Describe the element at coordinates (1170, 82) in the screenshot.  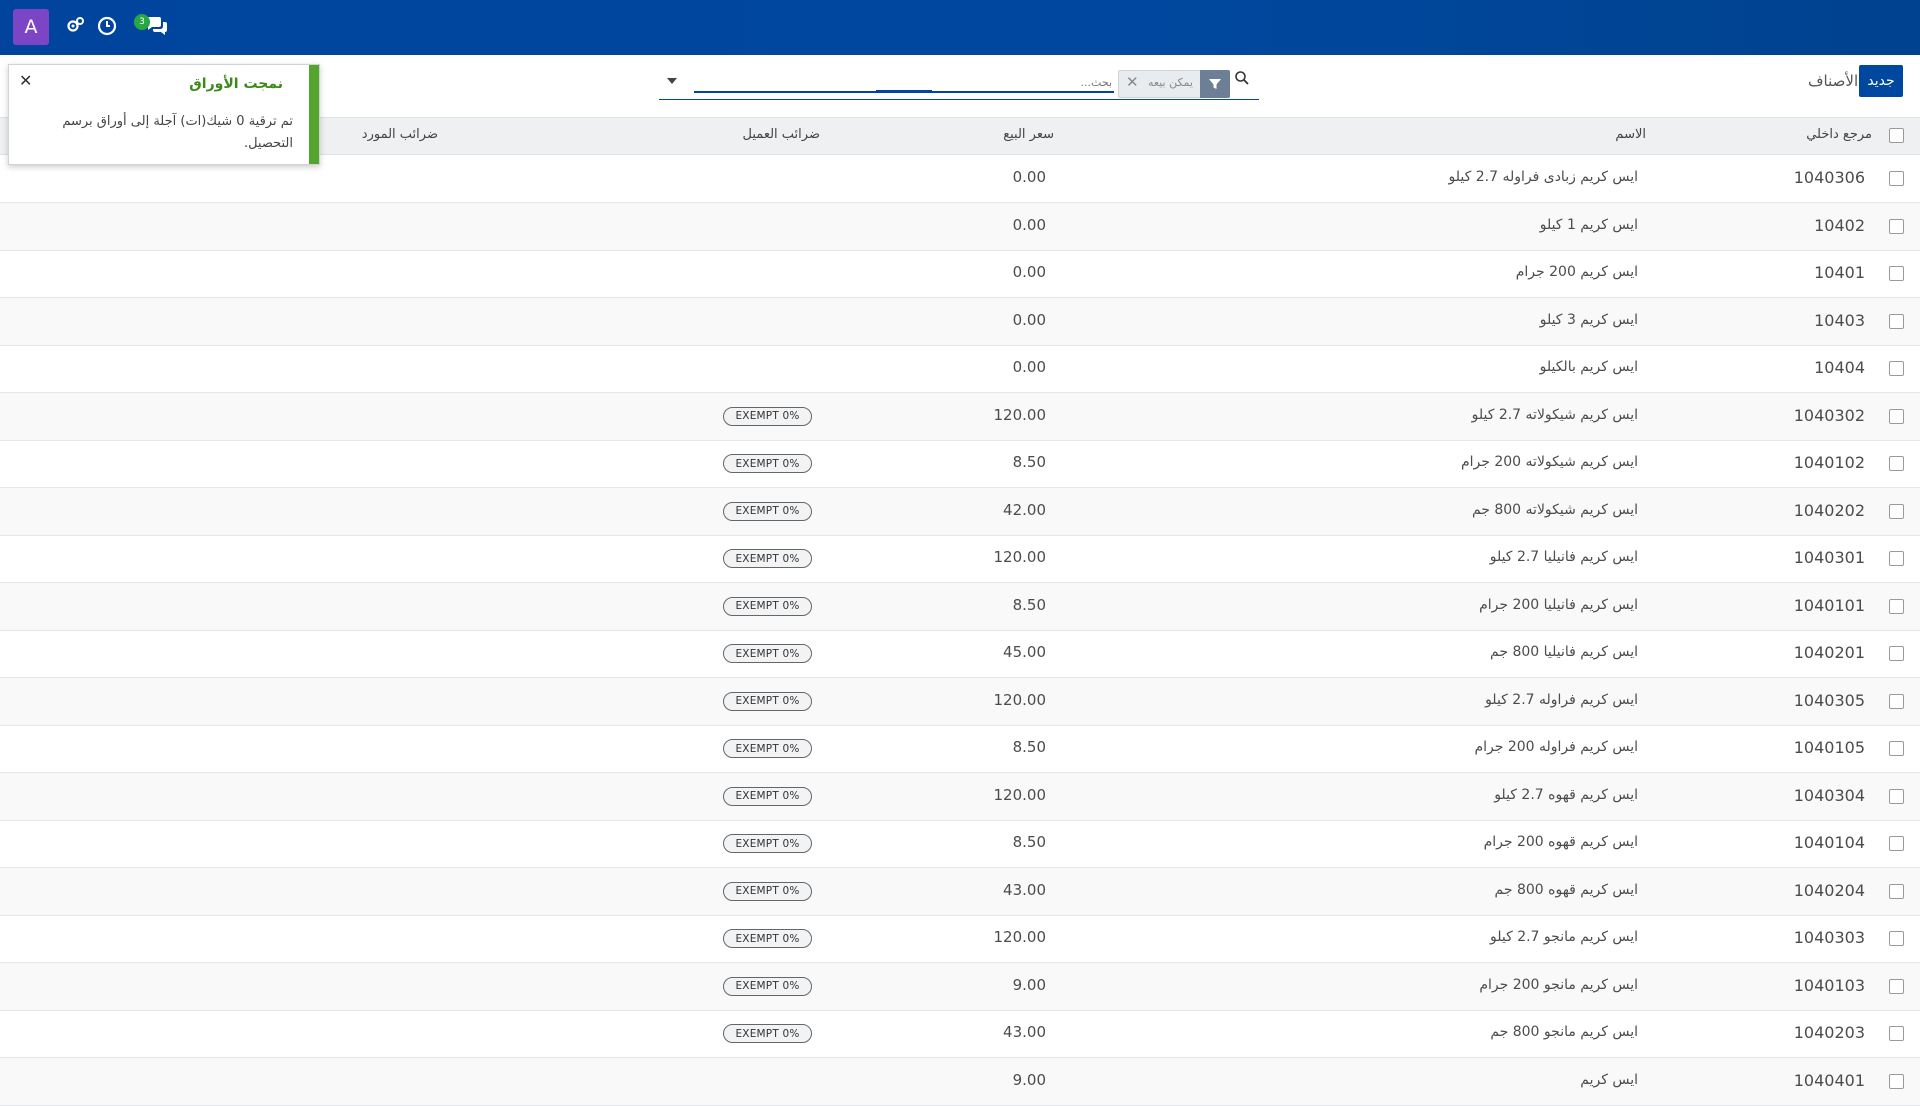
I see `facet-label: يمكن بيعه` at that location.